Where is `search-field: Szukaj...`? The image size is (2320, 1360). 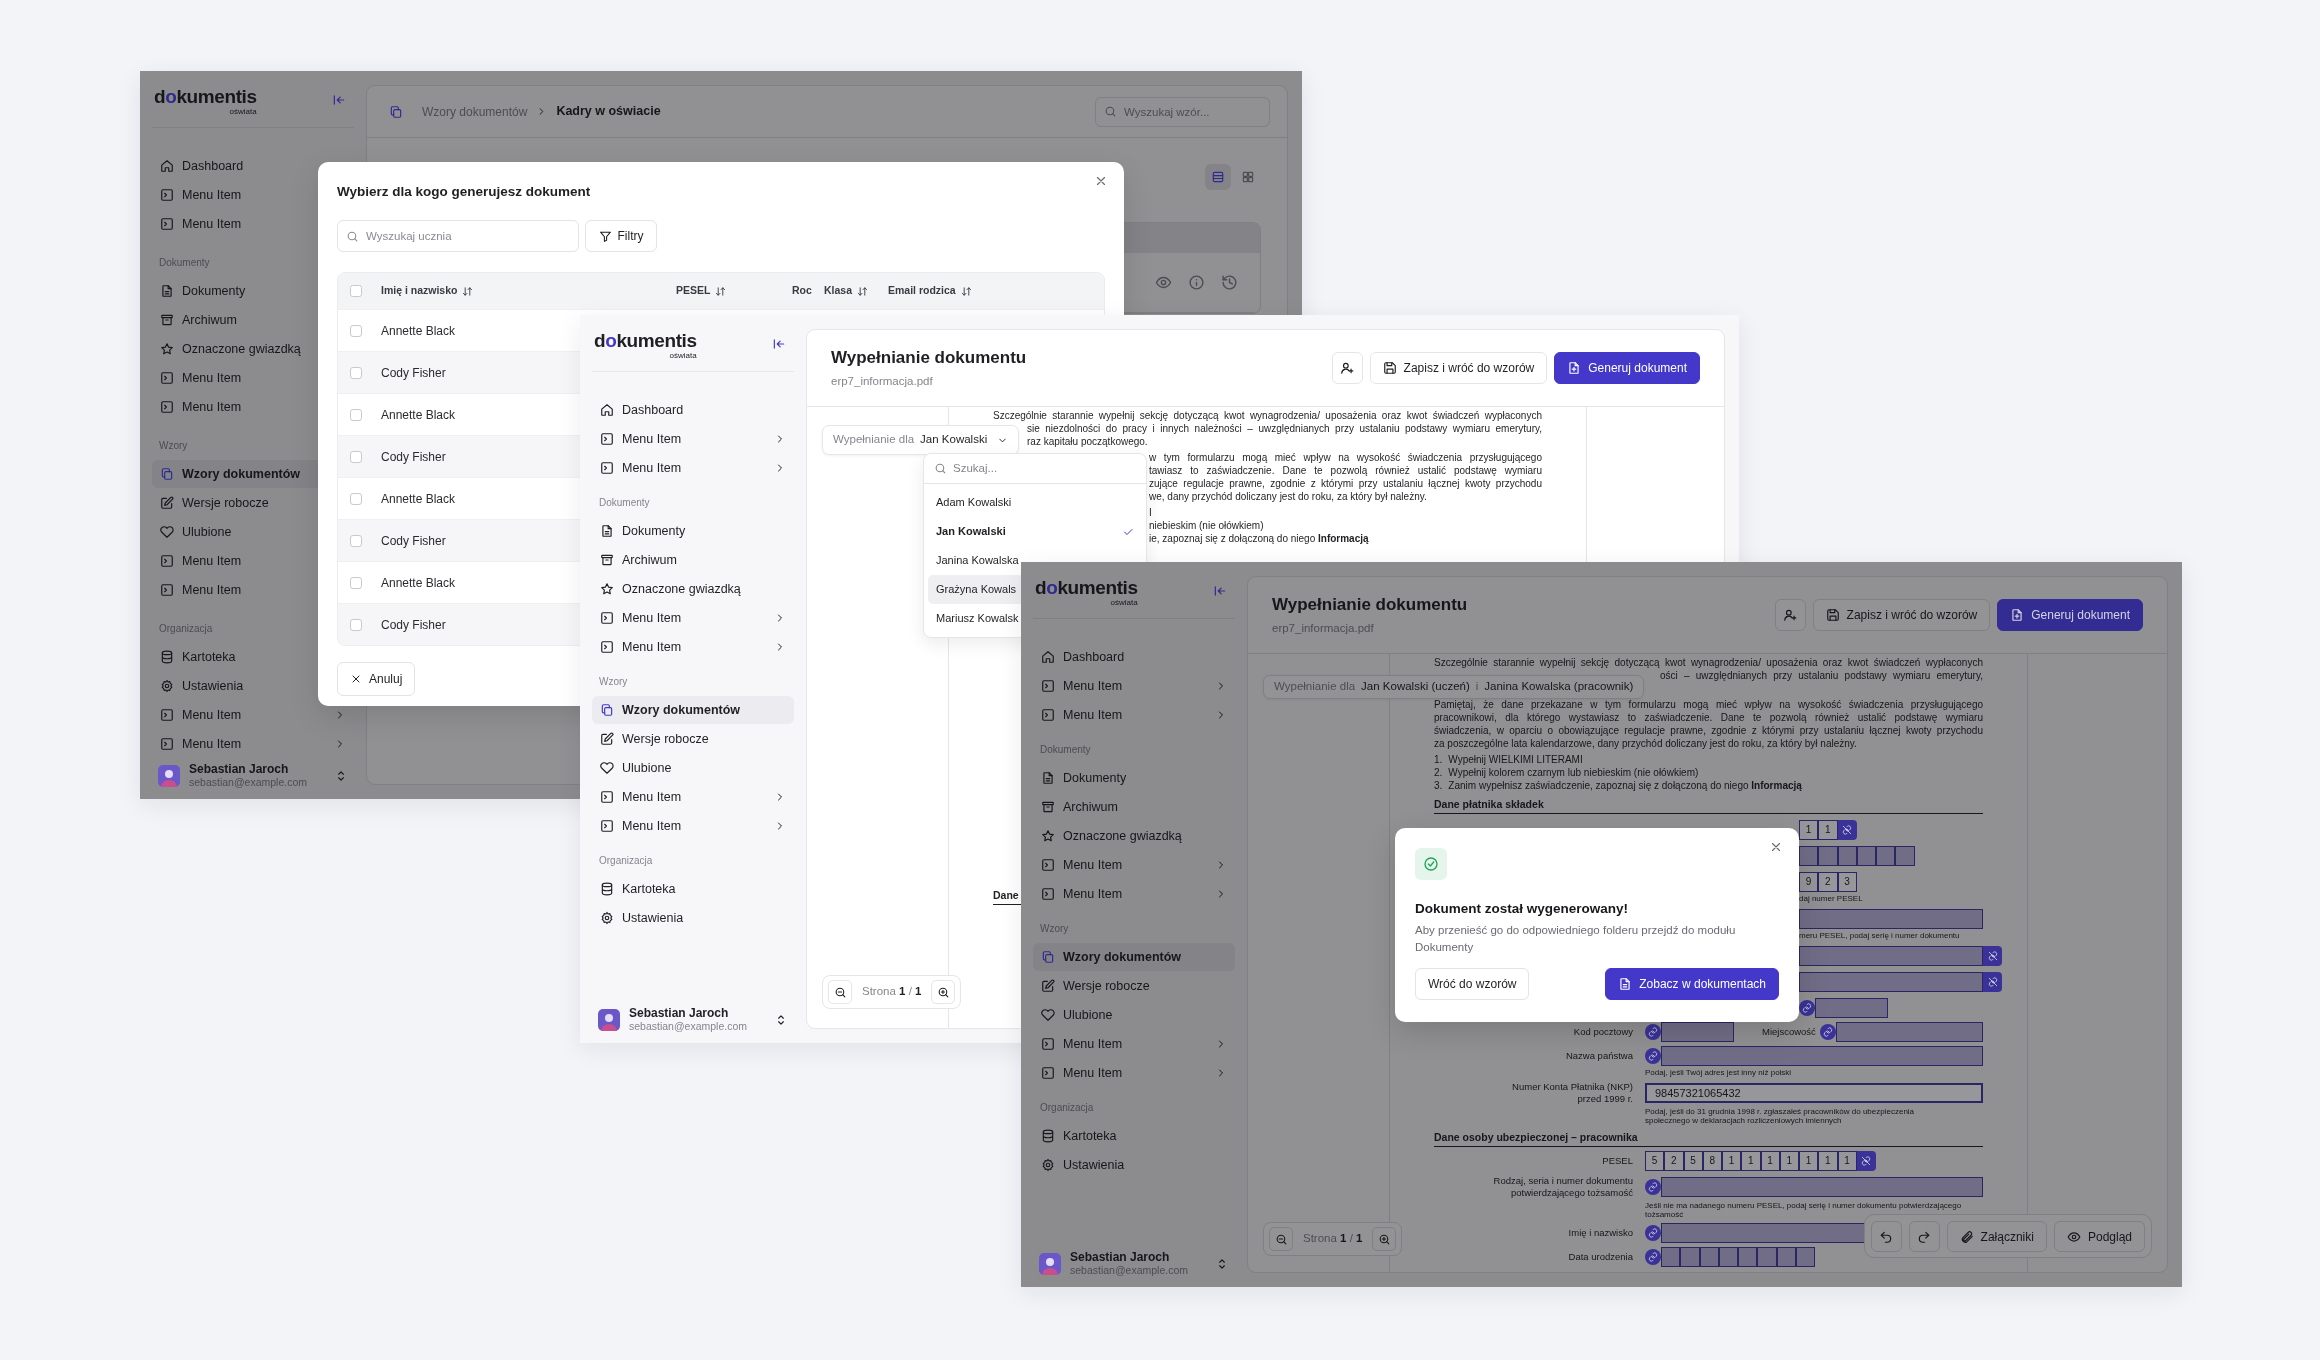
search-field: Szukaj... is located at coordinates (1044, 468).